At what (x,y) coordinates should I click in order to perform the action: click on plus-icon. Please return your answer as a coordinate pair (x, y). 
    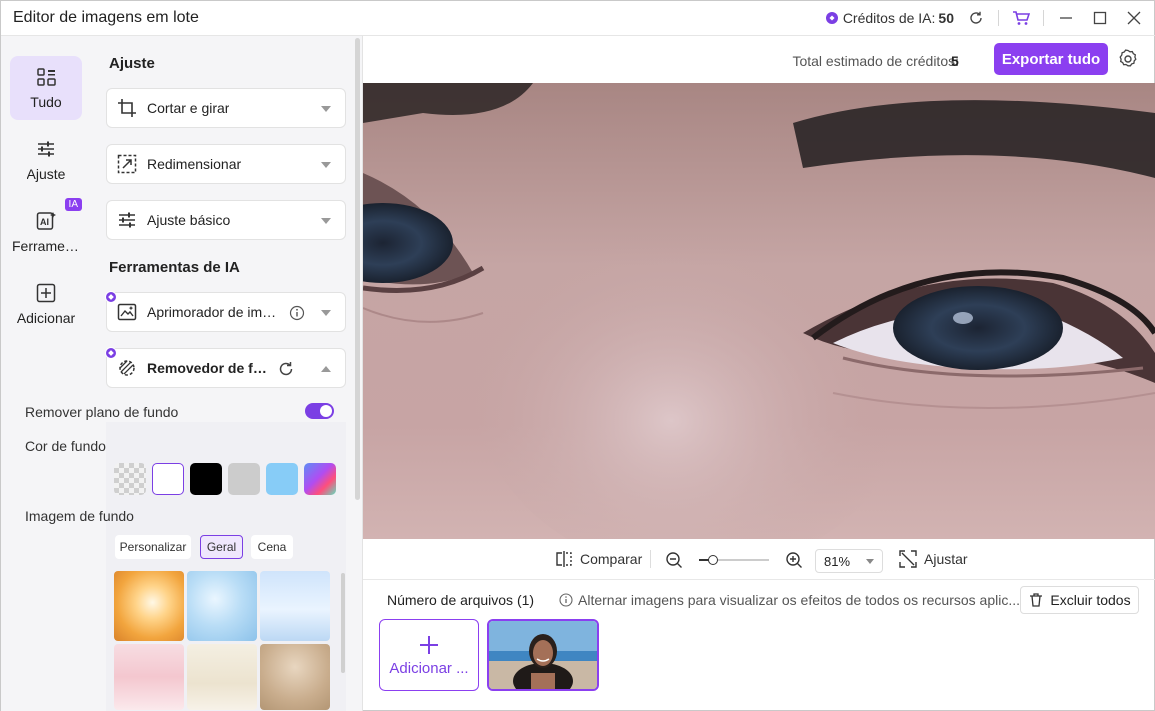
    Looking at the image, I should click on (429, 644).